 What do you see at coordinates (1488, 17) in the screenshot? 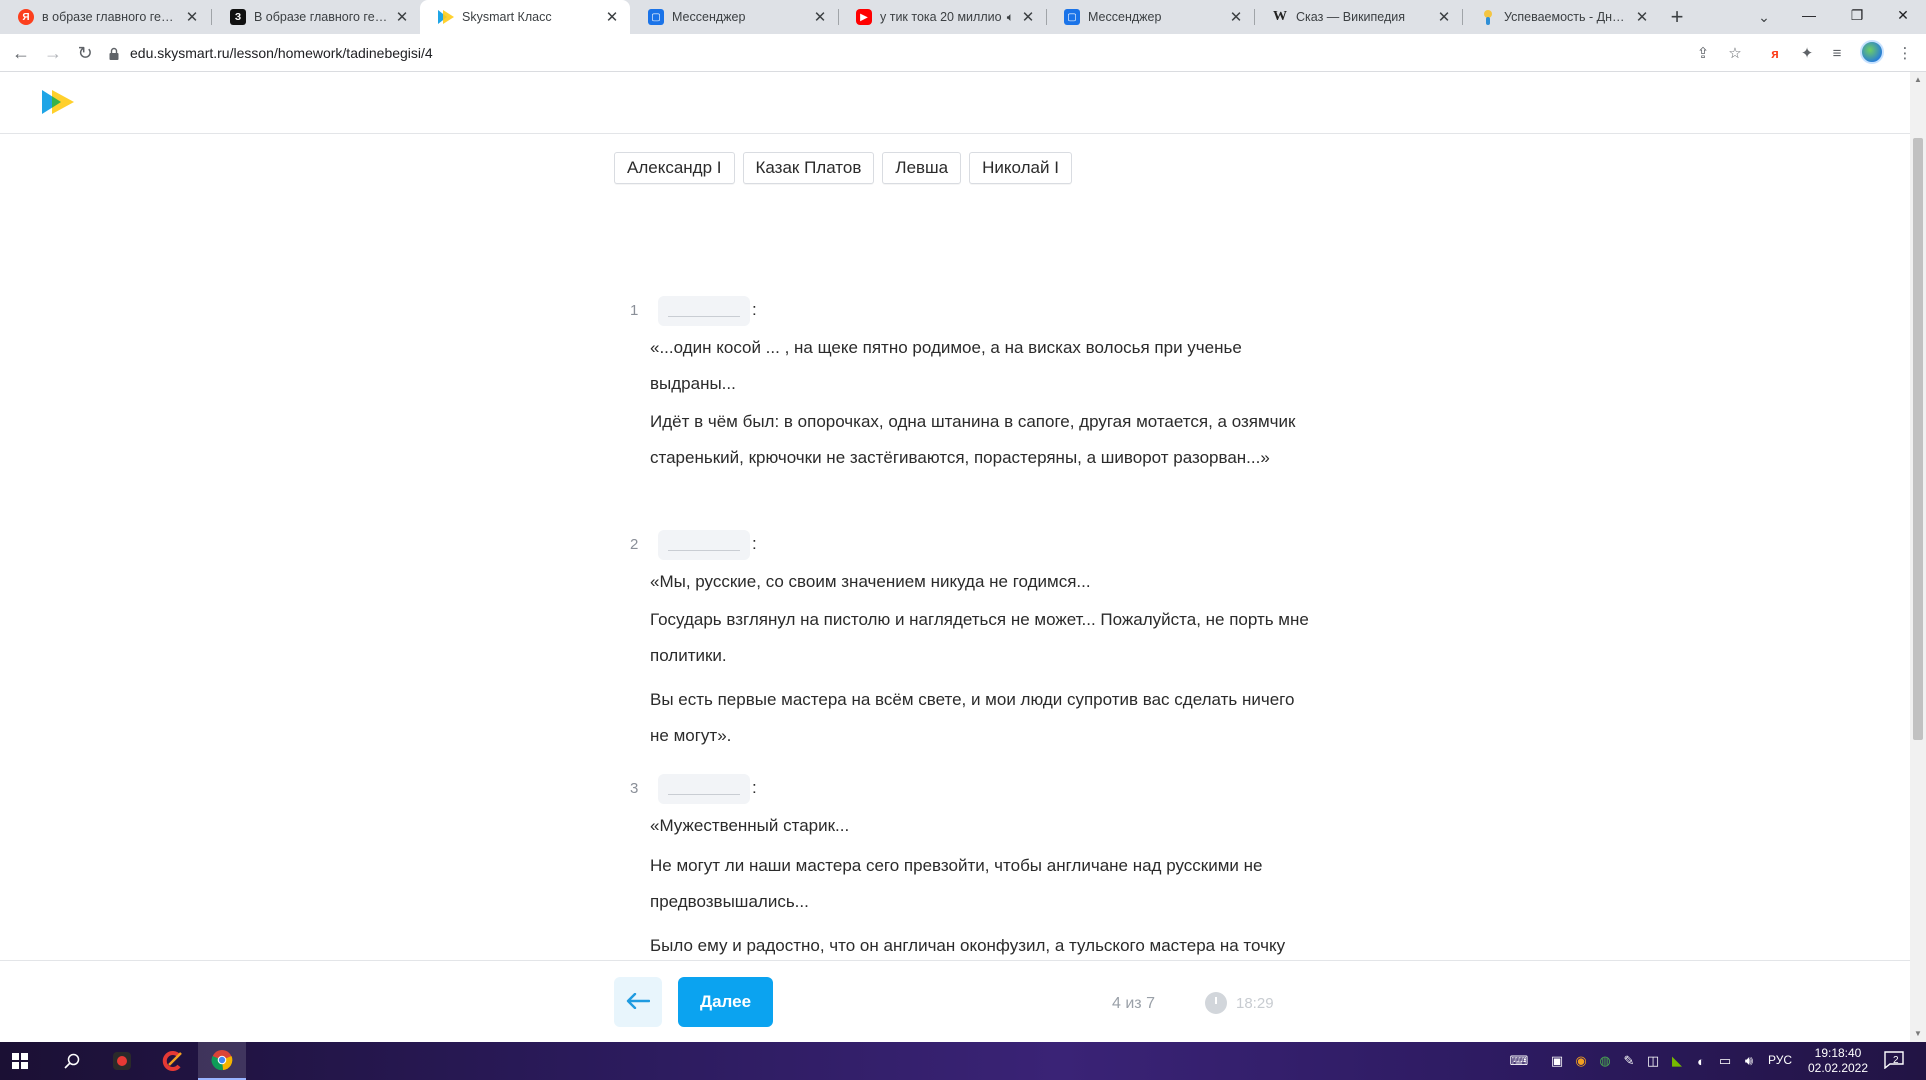
I see `diary-icon` at bounding box center [1488, 17].